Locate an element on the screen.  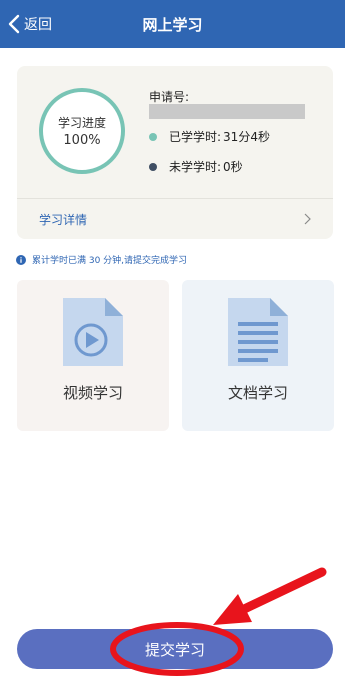
top-nav-bar: 返回 网上学习 is located at coordinates (172, 24).